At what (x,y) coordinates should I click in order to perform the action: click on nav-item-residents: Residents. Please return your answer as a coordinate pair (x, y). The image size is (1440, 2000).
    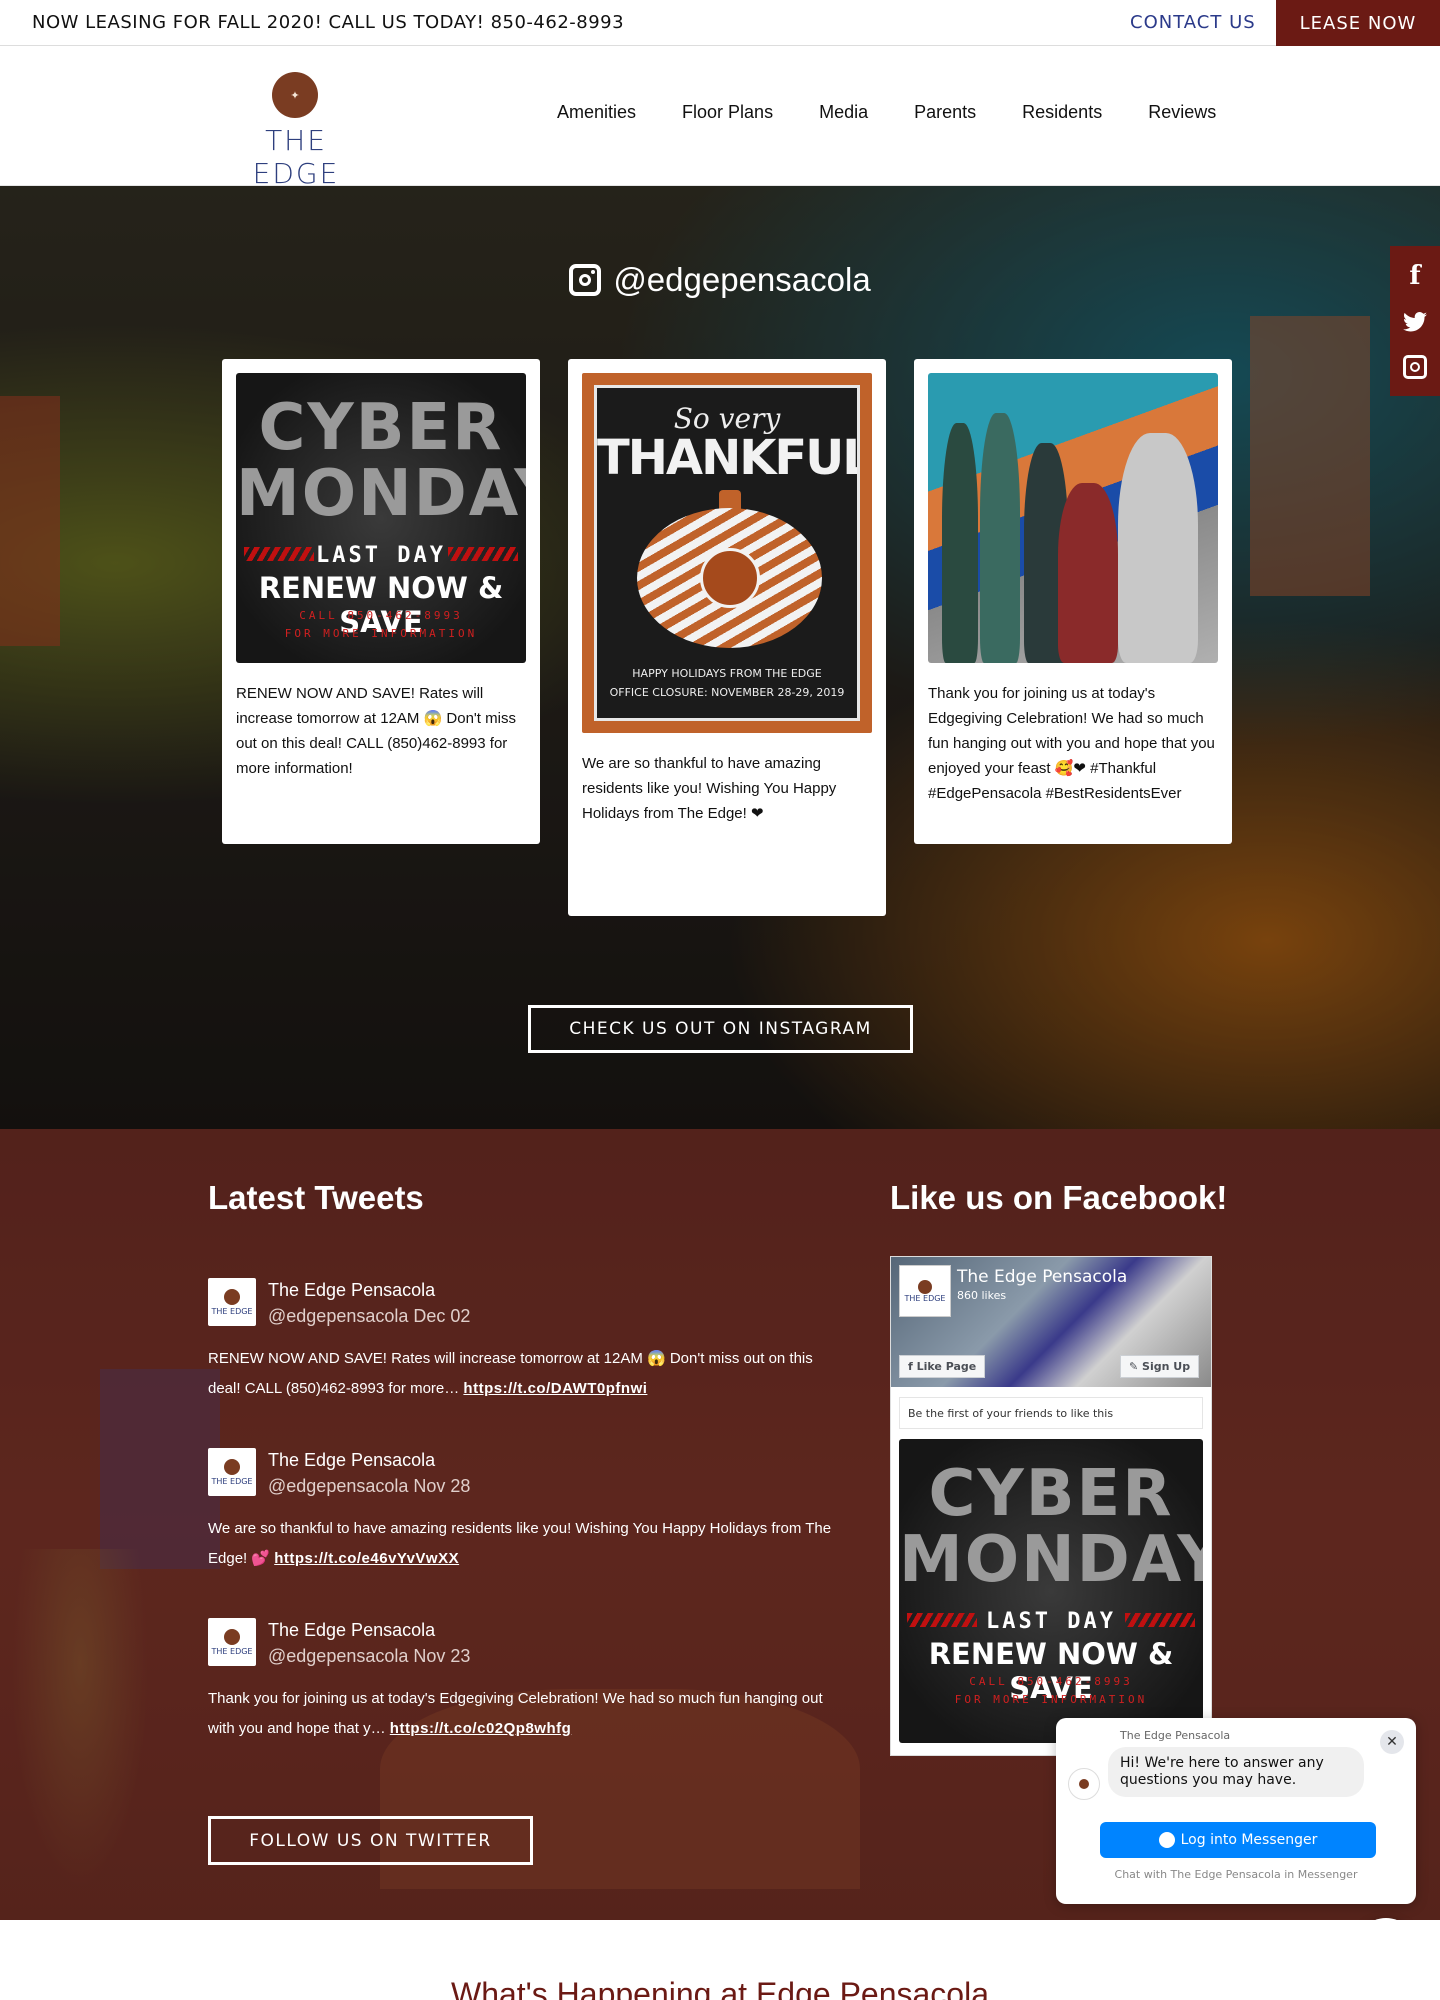
    Looking at the image, I should click on (1062, 116).